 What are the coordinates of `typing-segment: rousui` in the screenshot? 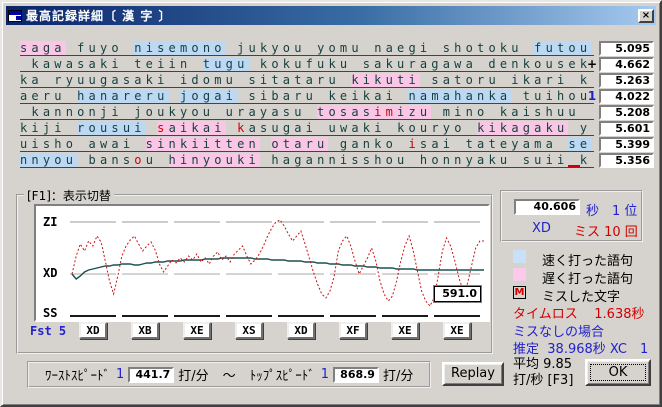 It's located at (111, 128).